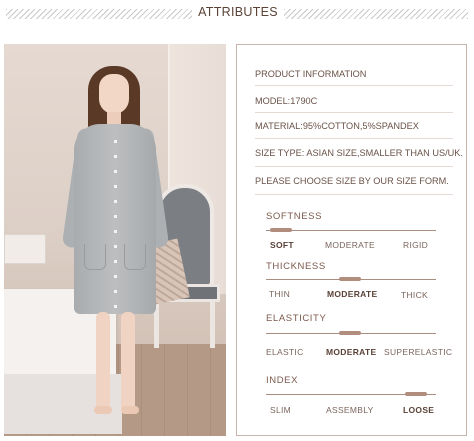 This screenshot has height=441, width=474. Describe the element at coordinates (294, 216) in the screenshot. I see `softness-title: SOFTNESS` at that location.